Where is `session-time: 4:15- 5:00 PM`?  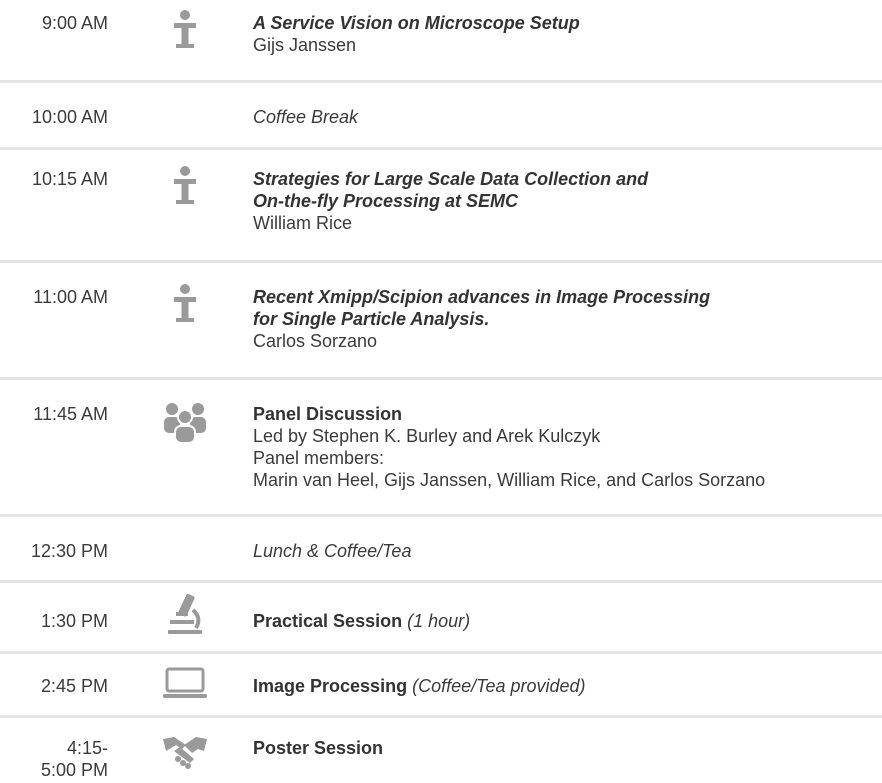 session-time: 4:15- 5:00 PM is located at coordinates (74, 759).